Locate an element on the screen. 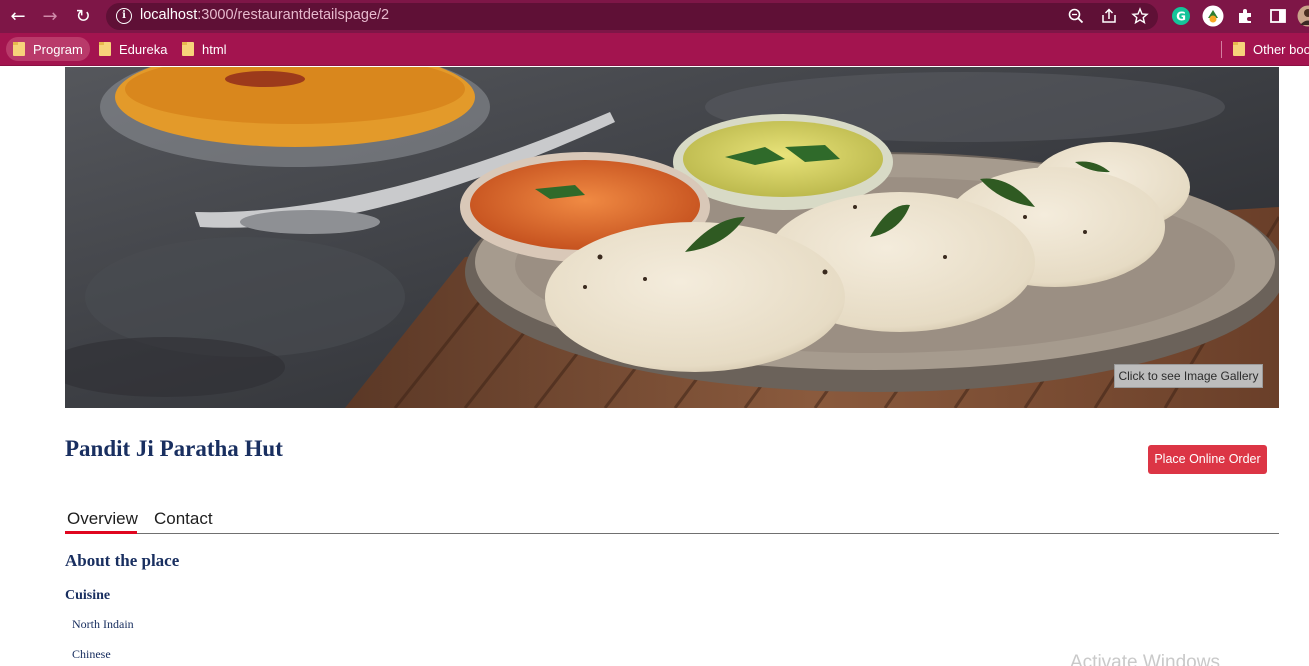 The width and height of the screenshot is (1309, 666). bookmark-label: Edureka is located at coordinates (143, 49).